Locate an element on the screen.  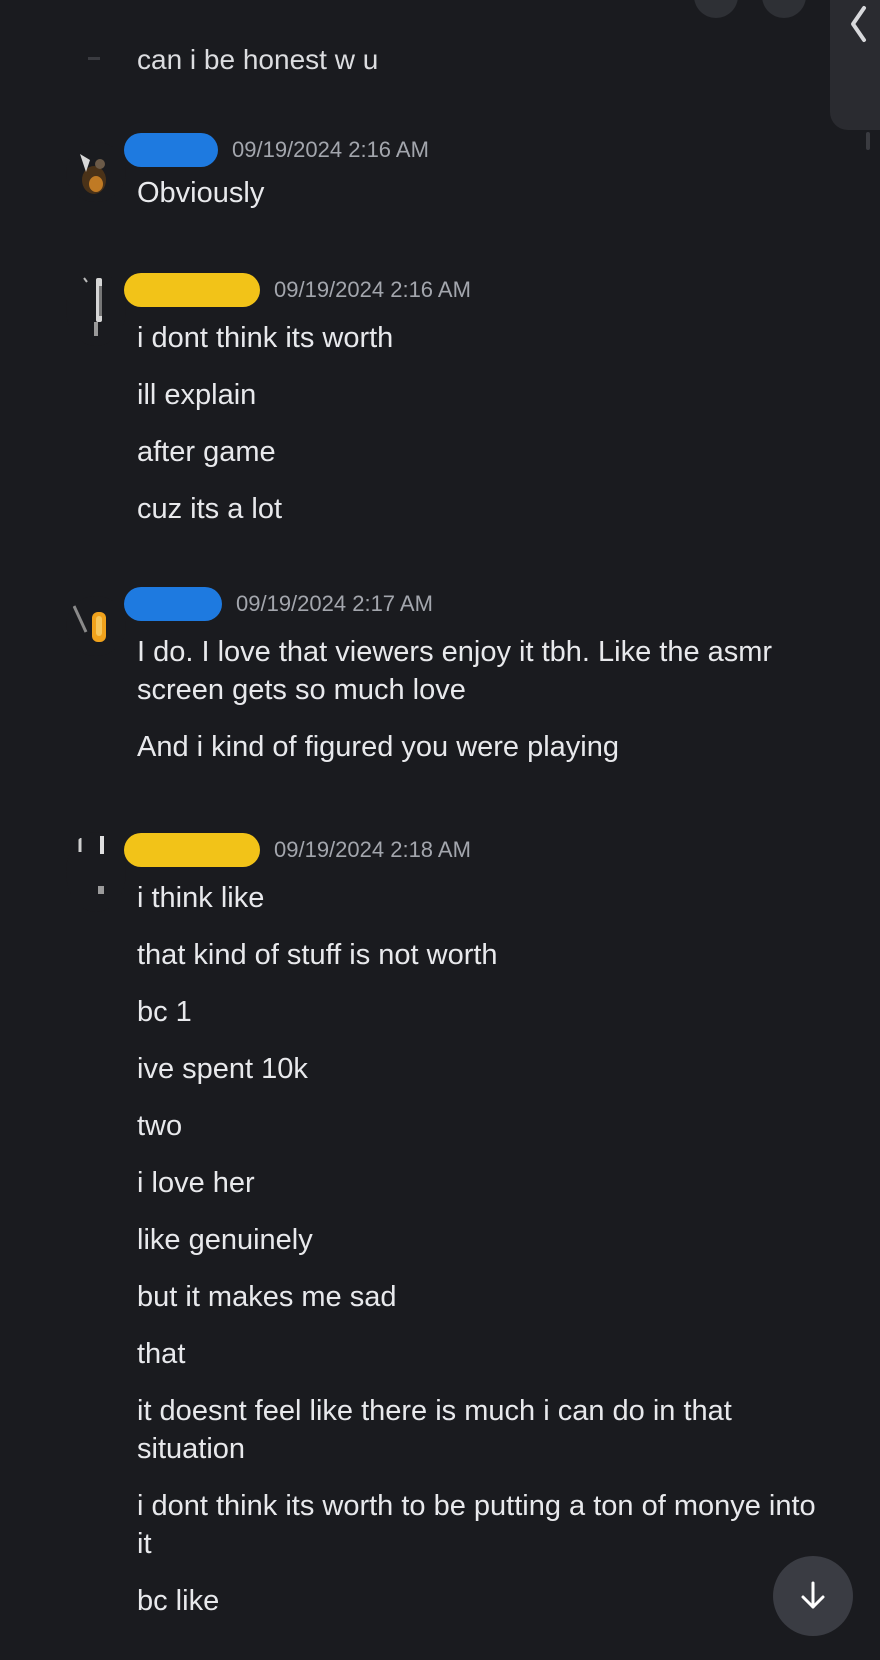
scroll-to-bottom-button is located at coordinates (813, 1596).